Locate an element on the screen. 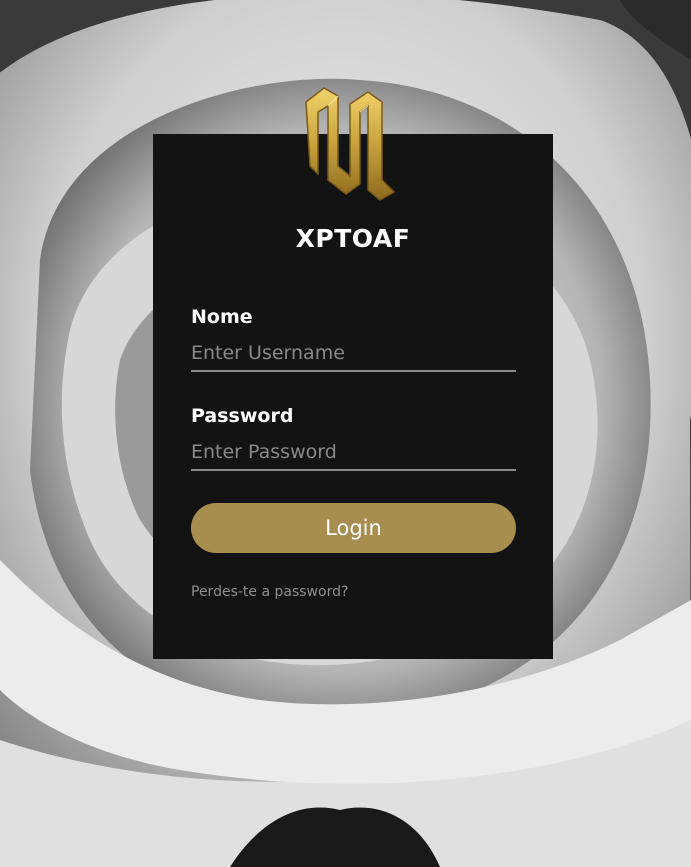 The width and height of the screenshot is (691, 867). brand-name: XPTOAF is located at coordinates (353, 238).